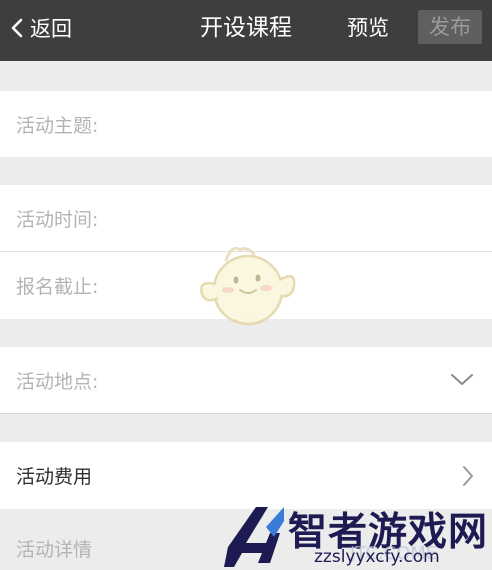  I want to click on chevron-down-icon, so click(462, 379).